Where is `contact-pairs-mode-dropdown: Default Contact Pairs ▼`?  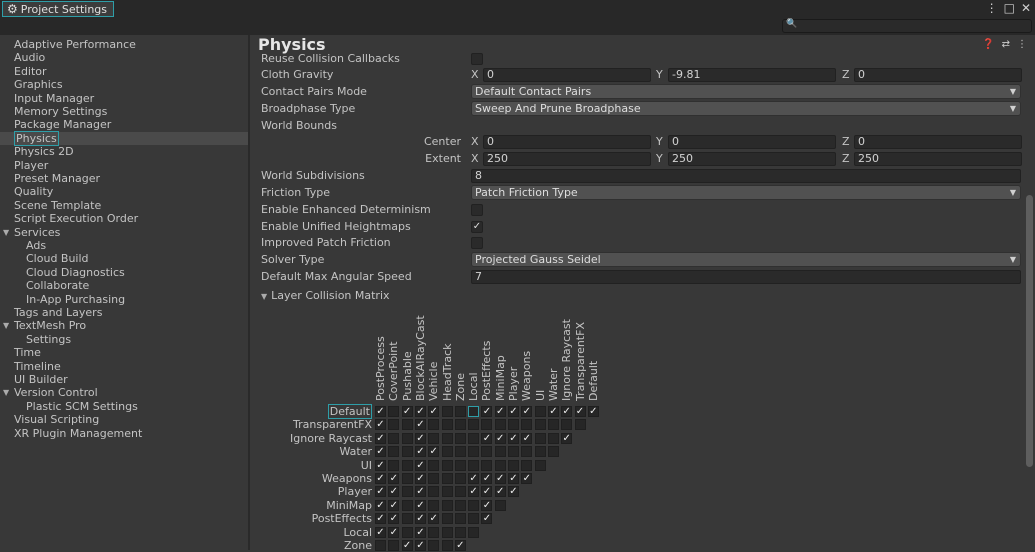 contact-pairs-mode-dropdown: Default Contact Pairs ▼ is located at coordinates (746, 91).